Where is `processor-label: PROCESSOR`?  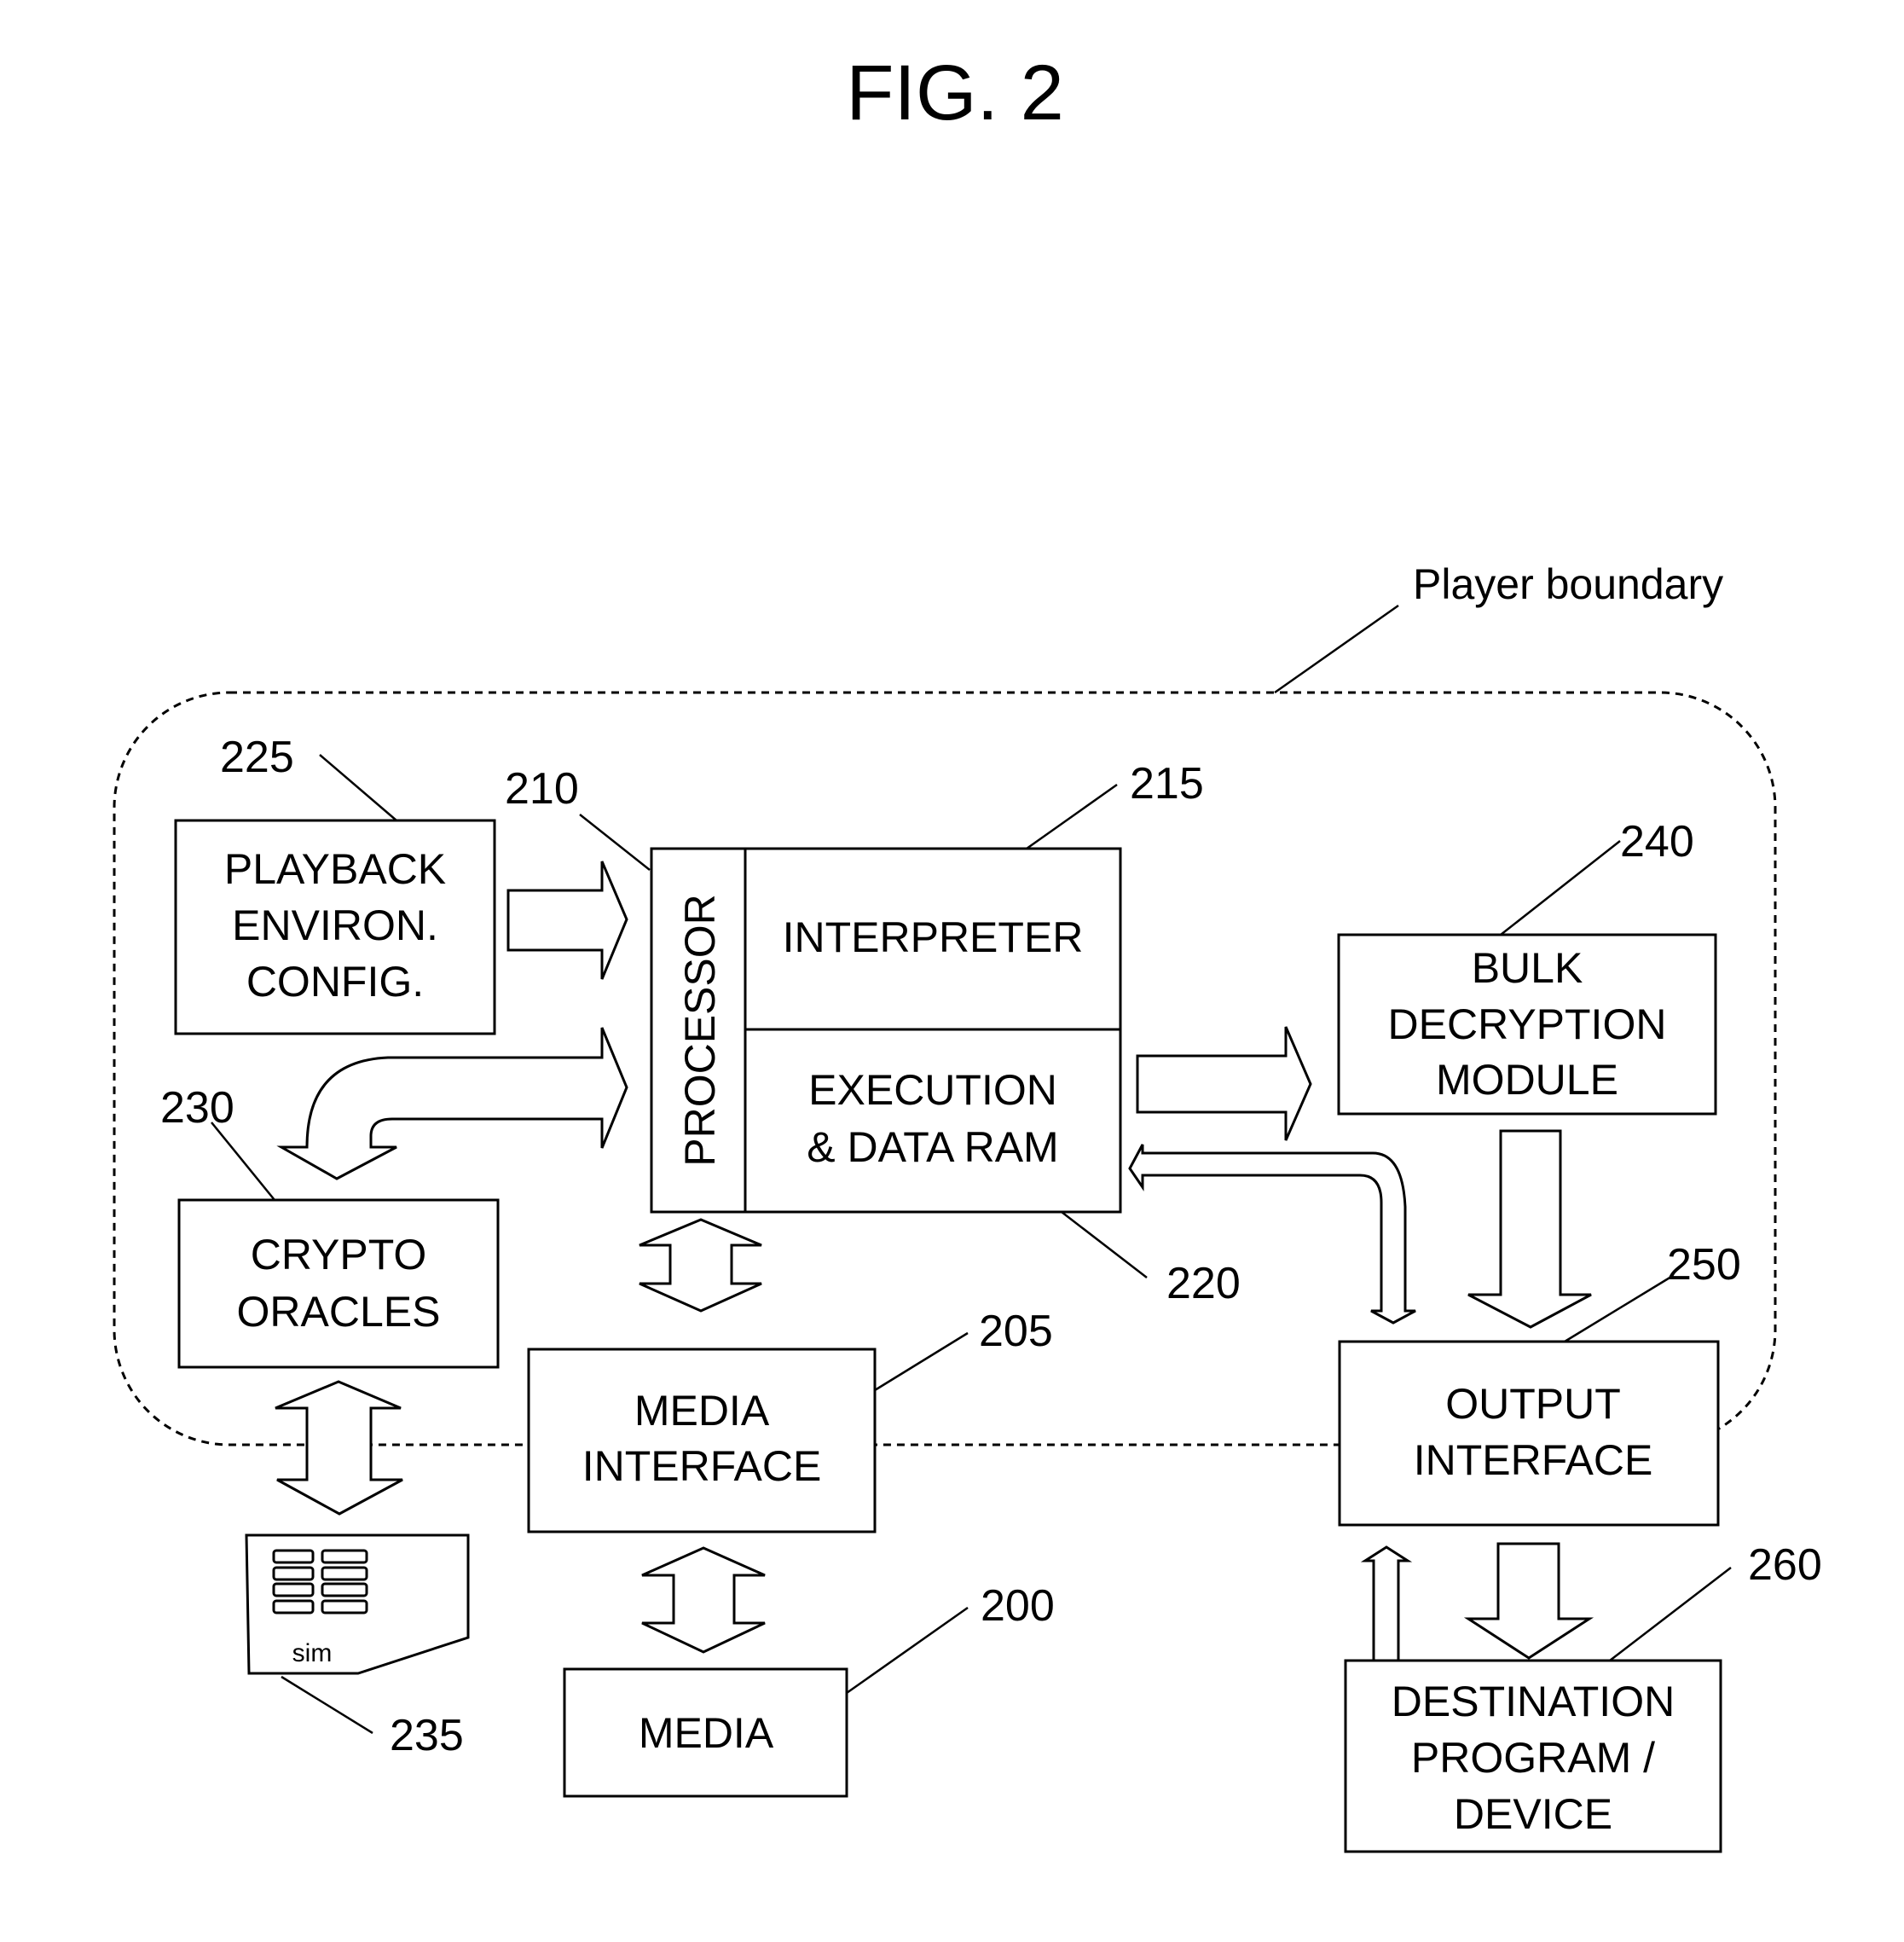
processor-label: PROCESSOR is located at coordinates (700, 1030).